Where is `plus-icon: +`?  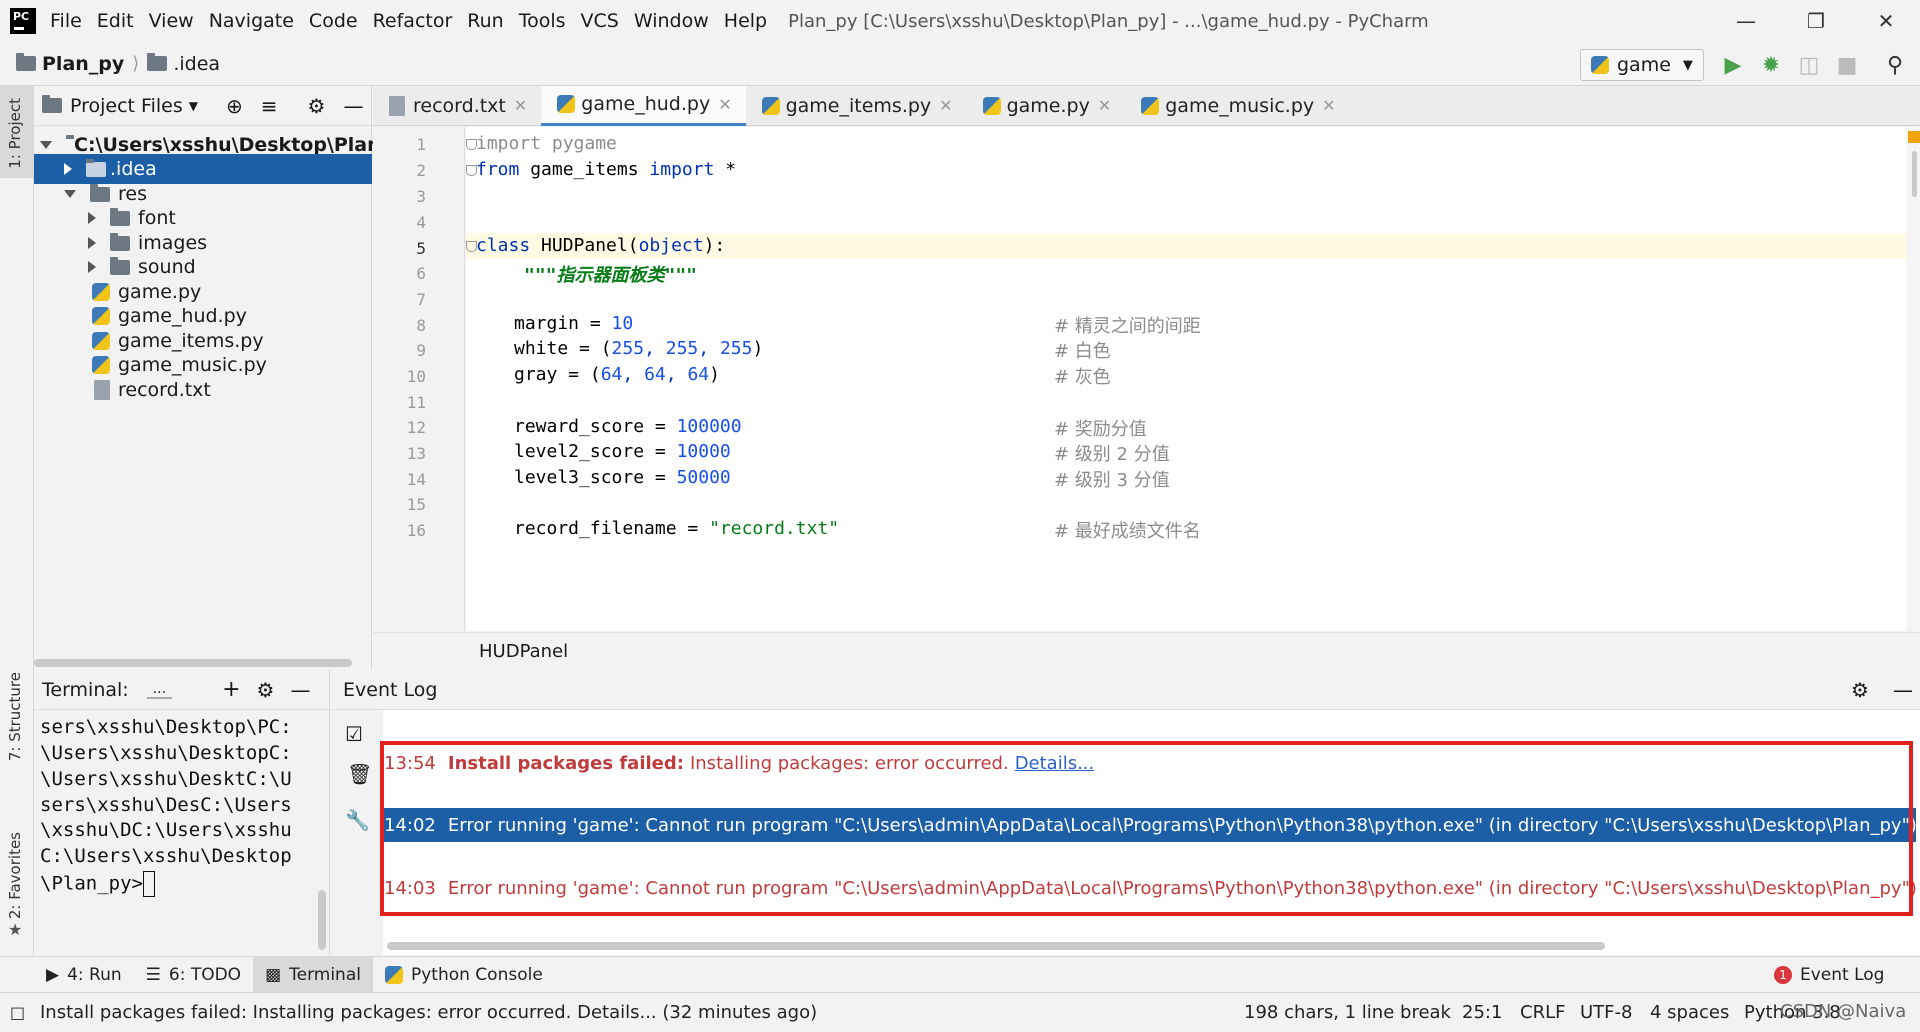 plus-icon: + is located at coordinates (231, 689).